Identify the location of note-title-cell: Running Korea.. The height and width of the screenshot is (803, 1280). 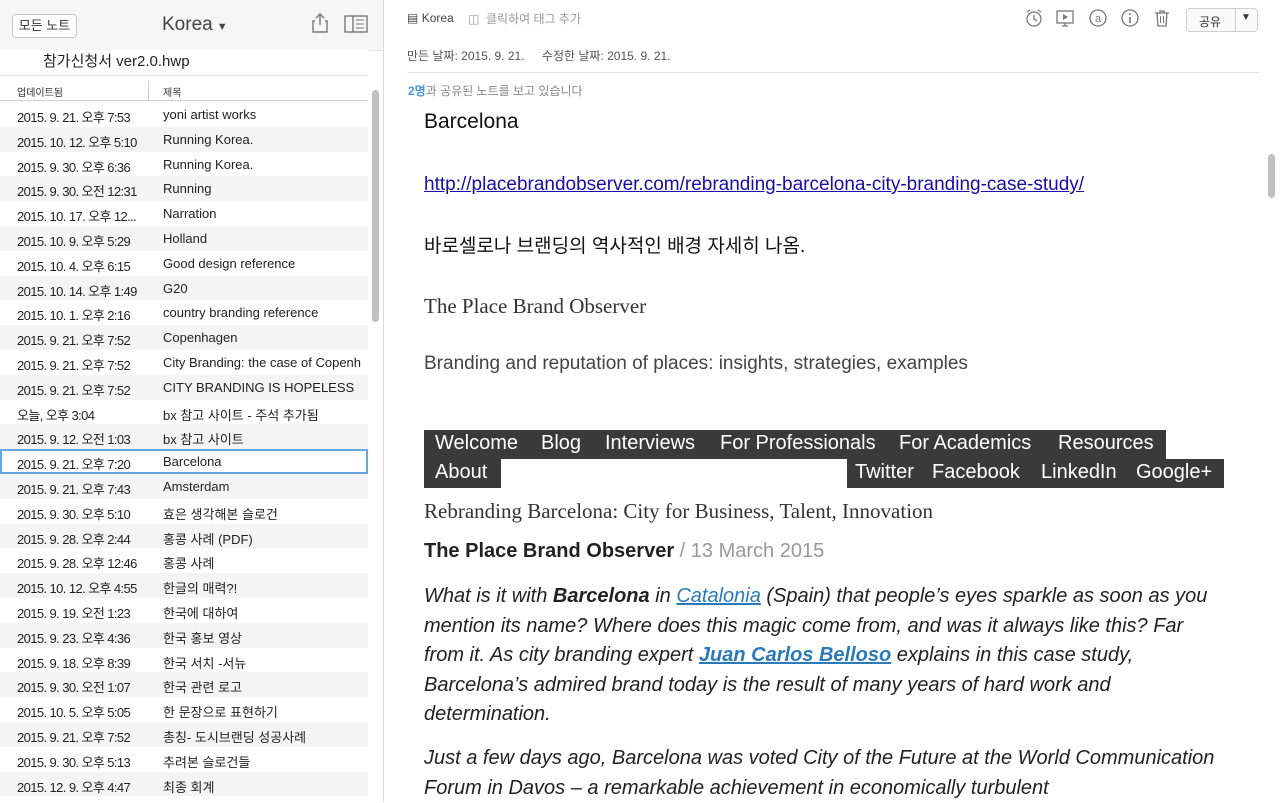
(208, 139).